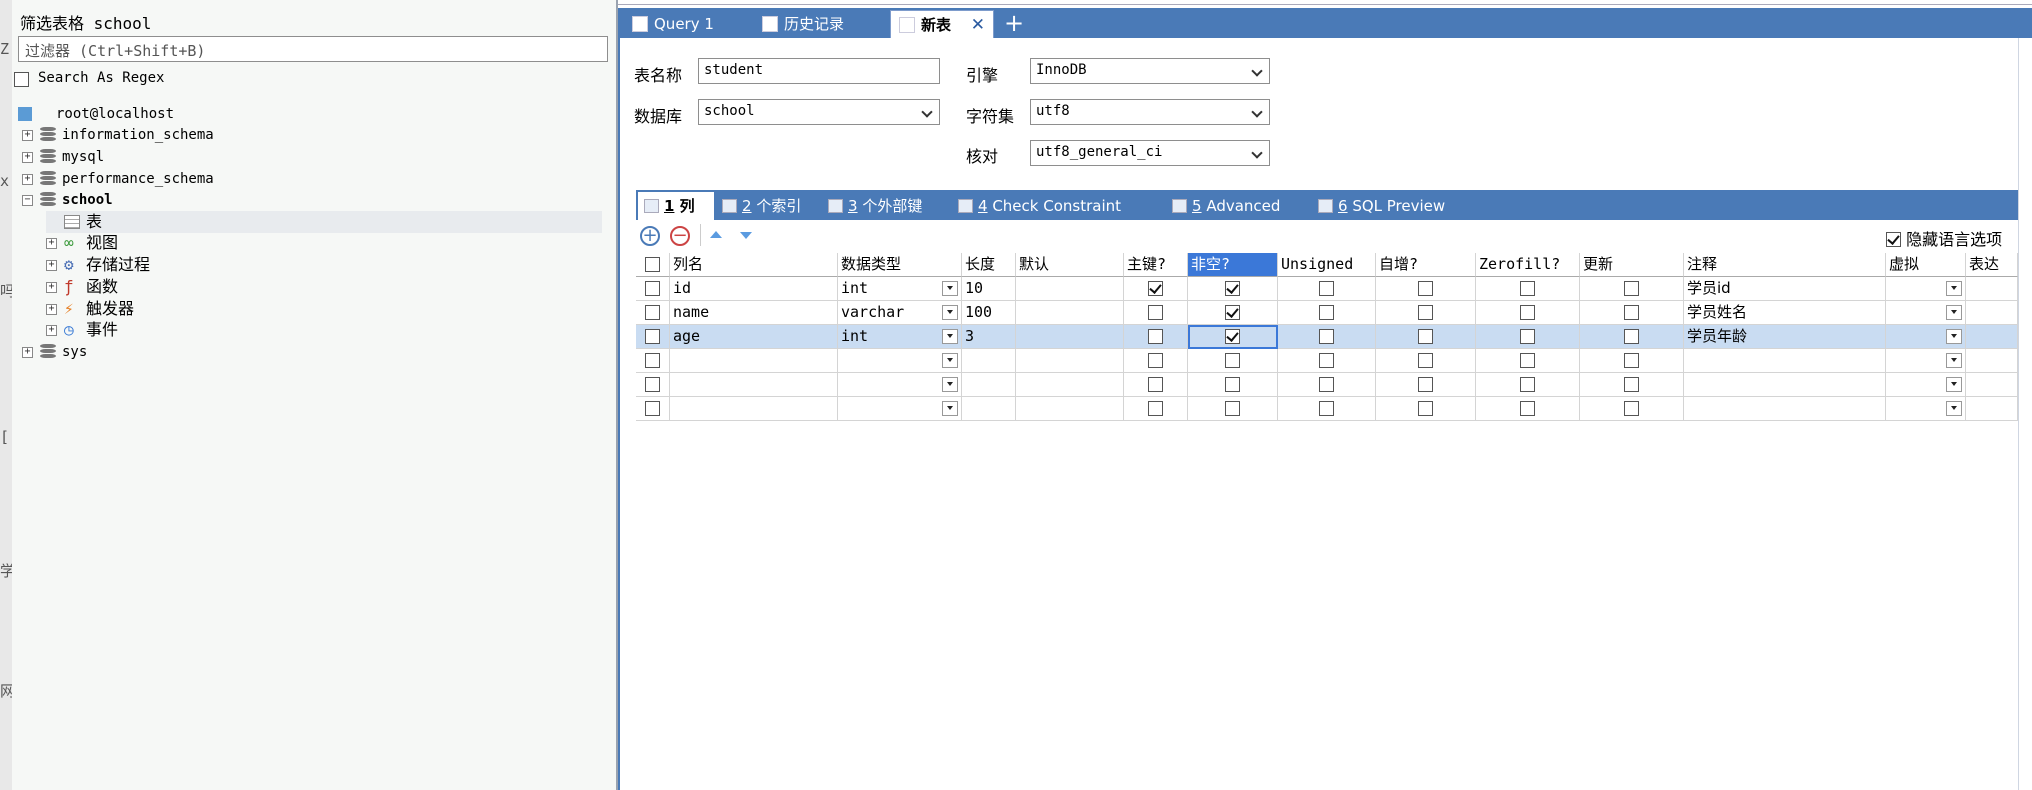  What do you see at coordinates (942, 24) in the screenshot?
I see `tab-2: 新表 ✕` at bounding box center [942, 24].